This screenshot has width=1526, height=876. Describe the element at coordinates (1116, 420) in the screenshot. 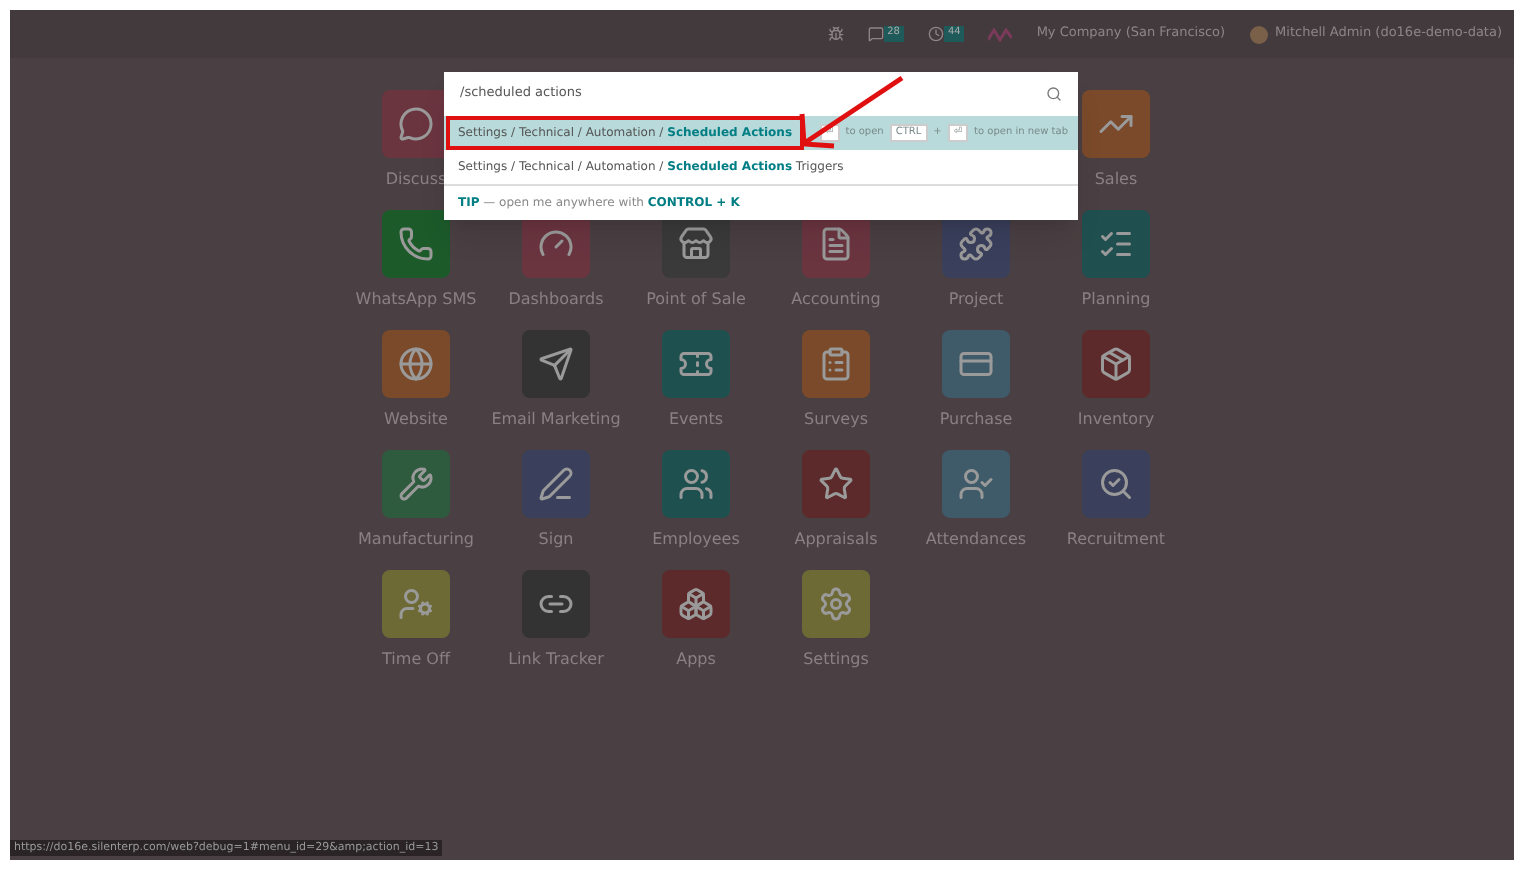

I see `app-label: Inventory` at that location.